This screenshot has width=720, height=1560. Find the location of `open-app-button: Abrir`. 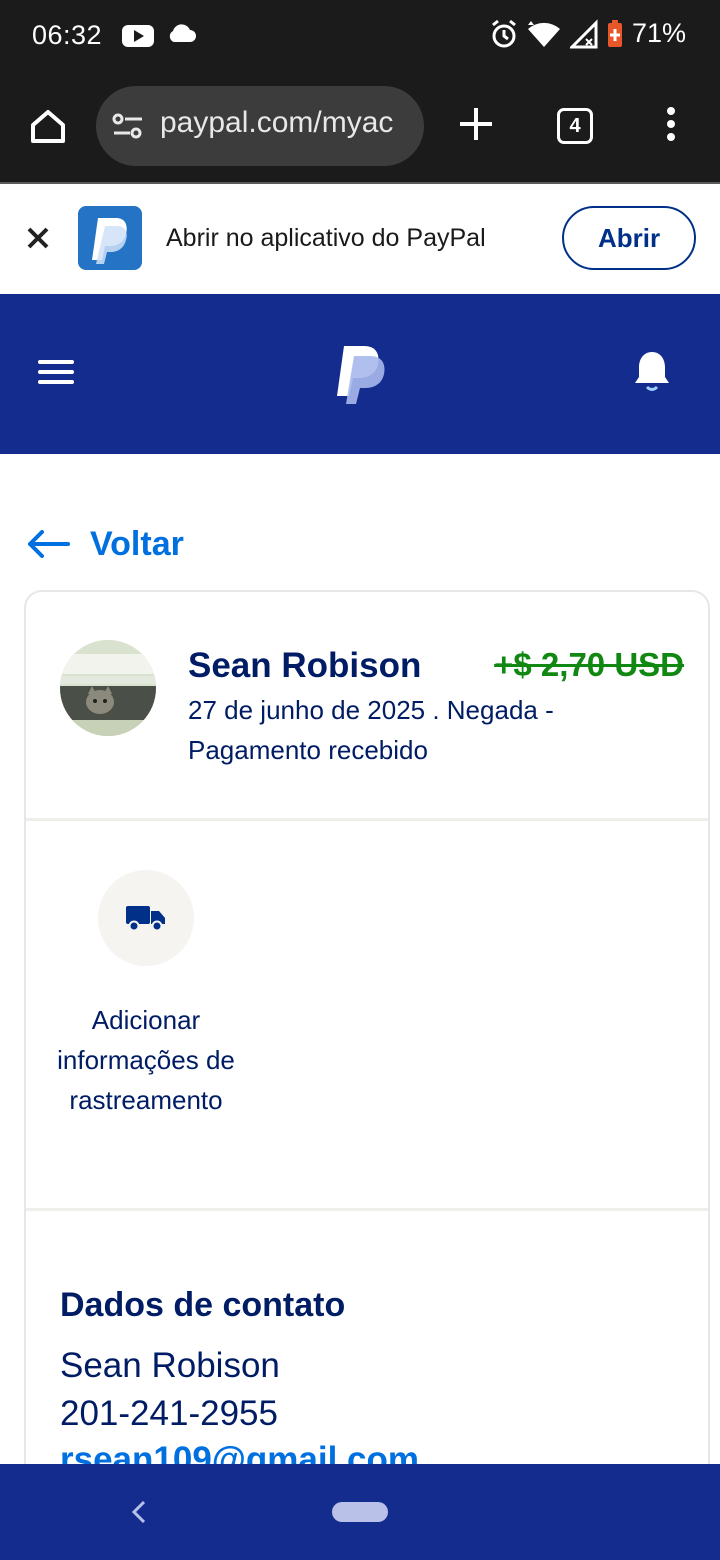

open-app-button: Abrir is located at coordinates (629, 238).